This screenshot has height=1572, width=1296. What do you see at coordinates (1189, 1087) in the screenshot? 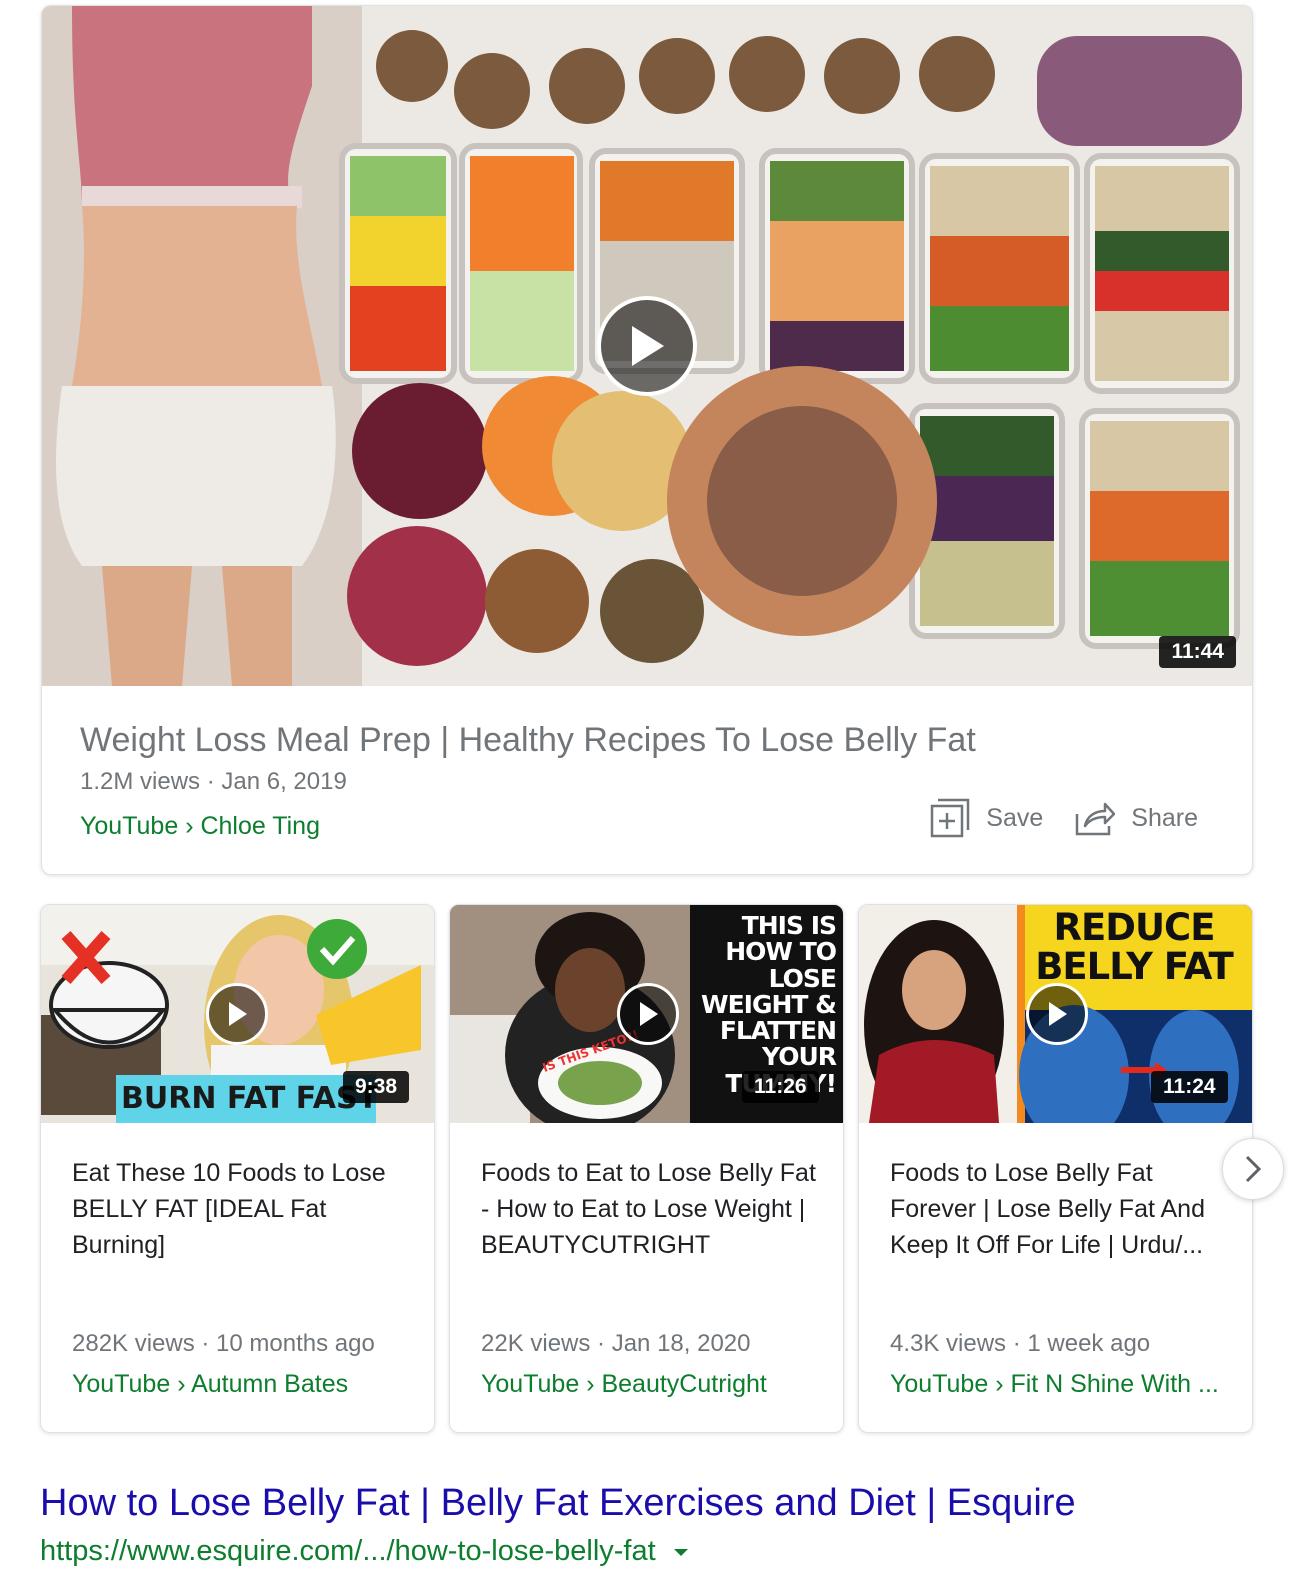
I see `video-duration-badge: 11:24` at bounding box center [1189, 1087].